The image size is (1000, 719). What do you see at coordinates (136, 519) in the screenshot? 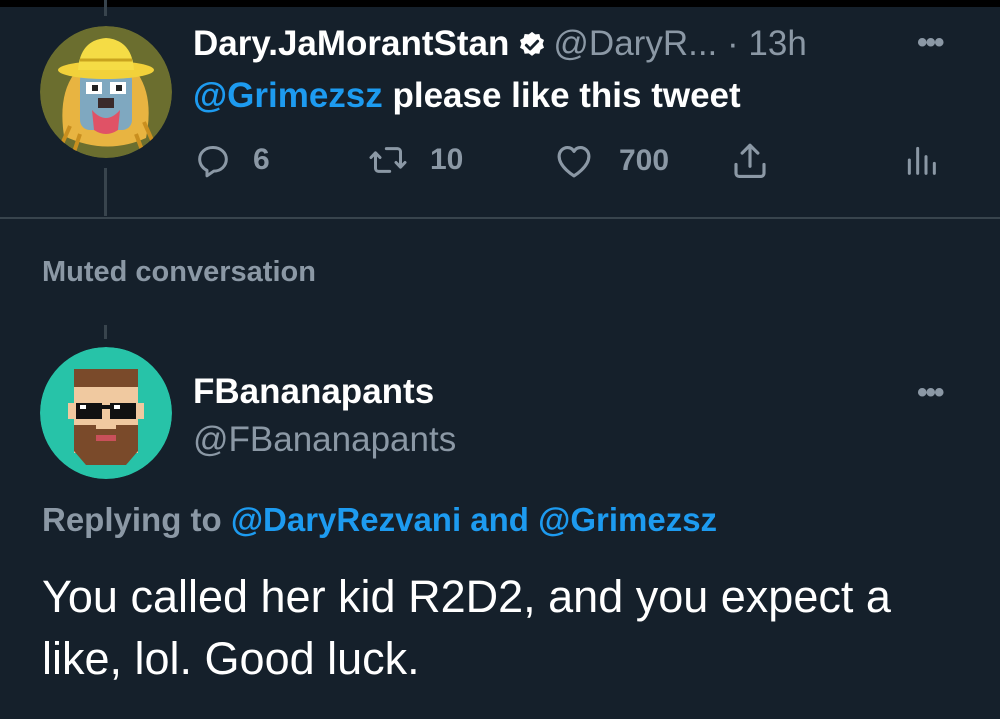
I see `replying-prefix: Replying to` at bounding box center [136, 519].